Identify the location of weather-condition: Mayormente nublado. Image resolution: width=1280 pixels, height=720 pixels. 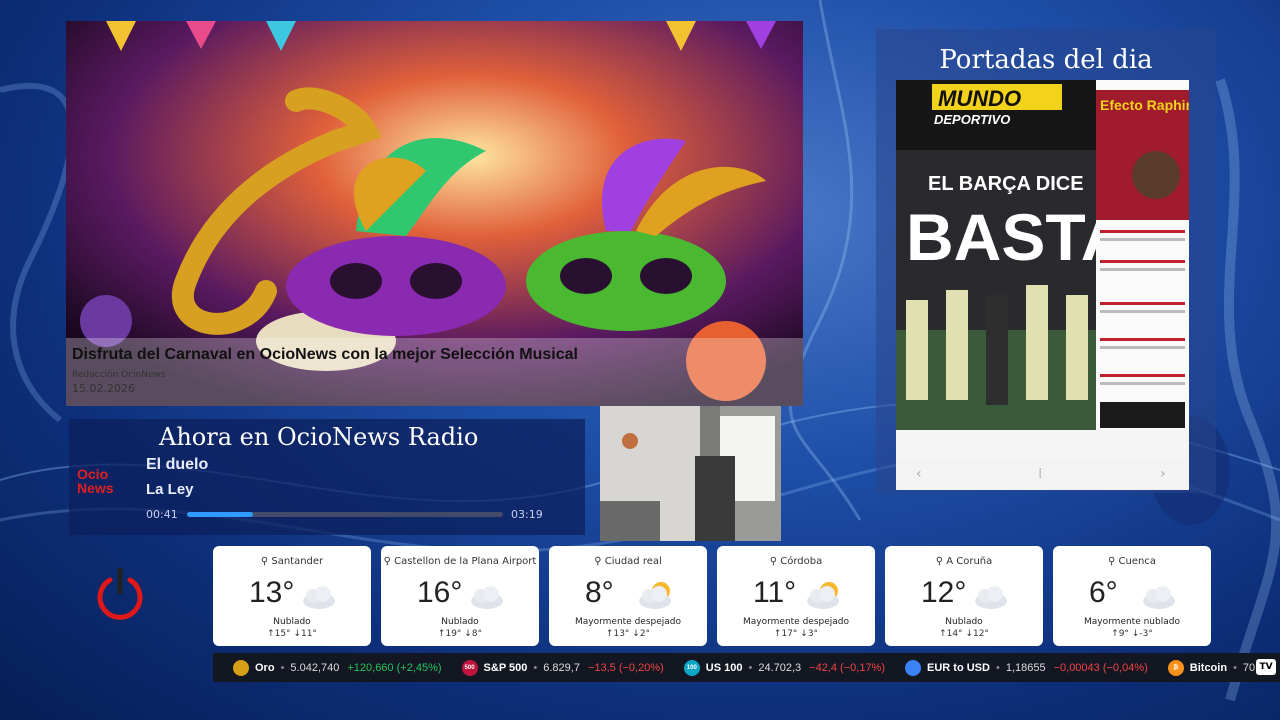
(1132, 622).